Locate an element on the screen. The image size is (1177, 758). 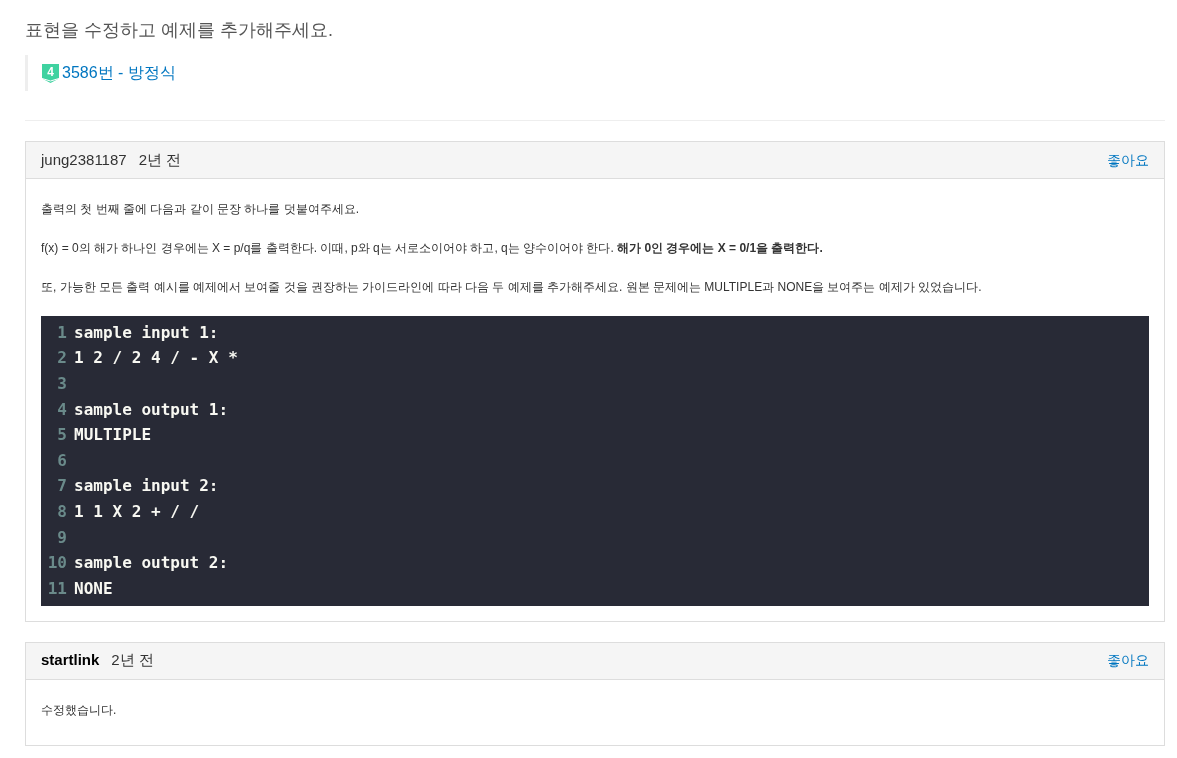
comment-author: startlink is located at coordinates (70, 660).